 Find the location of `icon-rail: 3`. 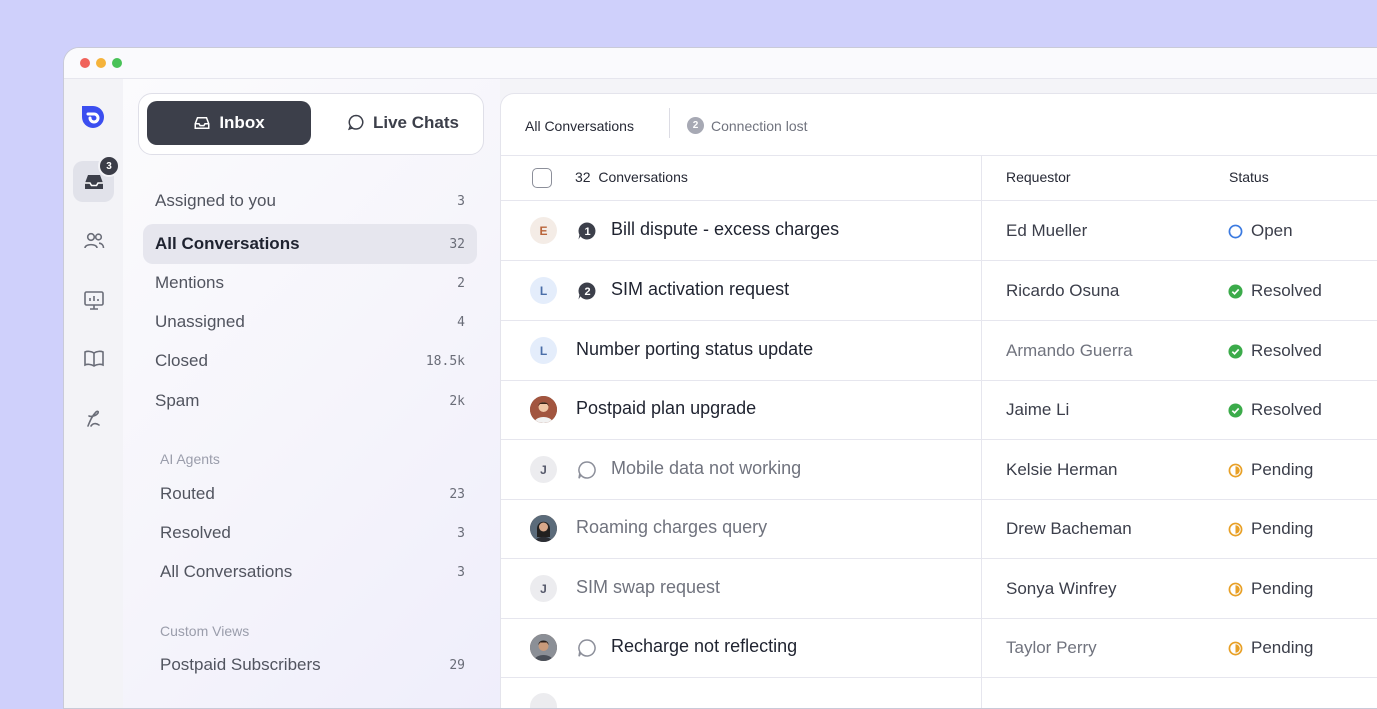

icon-rail: 3 is located at coordinates (93, 393).